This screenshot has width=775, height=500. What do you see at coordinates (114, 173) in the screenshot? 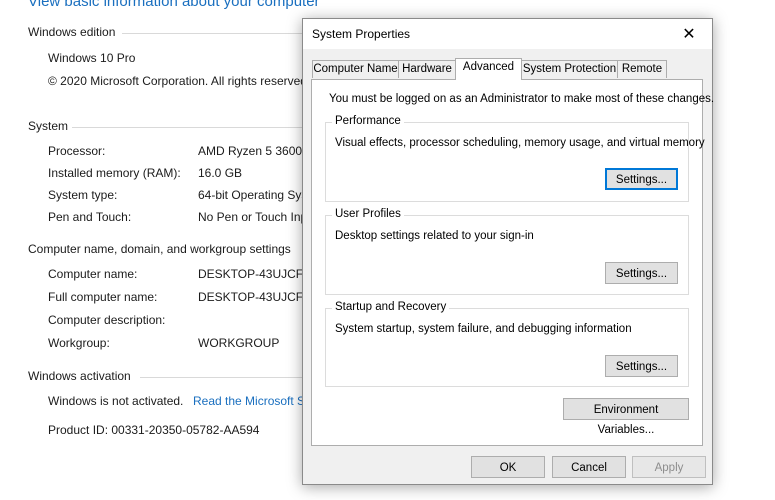
I see `memory-label: Installed memory (RAM):` at bounding box center [114, 173].